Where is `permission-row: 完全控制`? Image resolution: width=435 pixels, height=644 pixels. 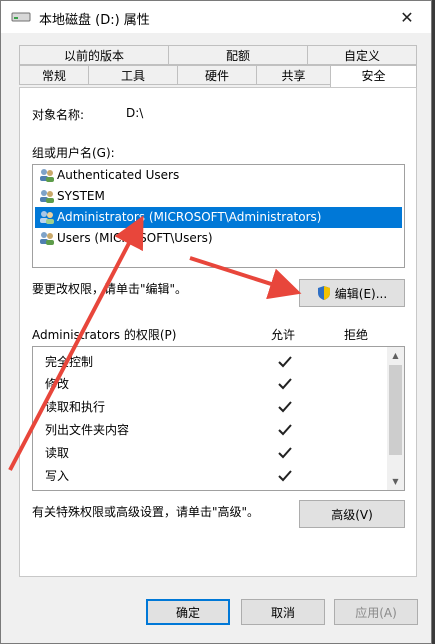 permission-row: 完全控制 is located at coordinates (69, 362).